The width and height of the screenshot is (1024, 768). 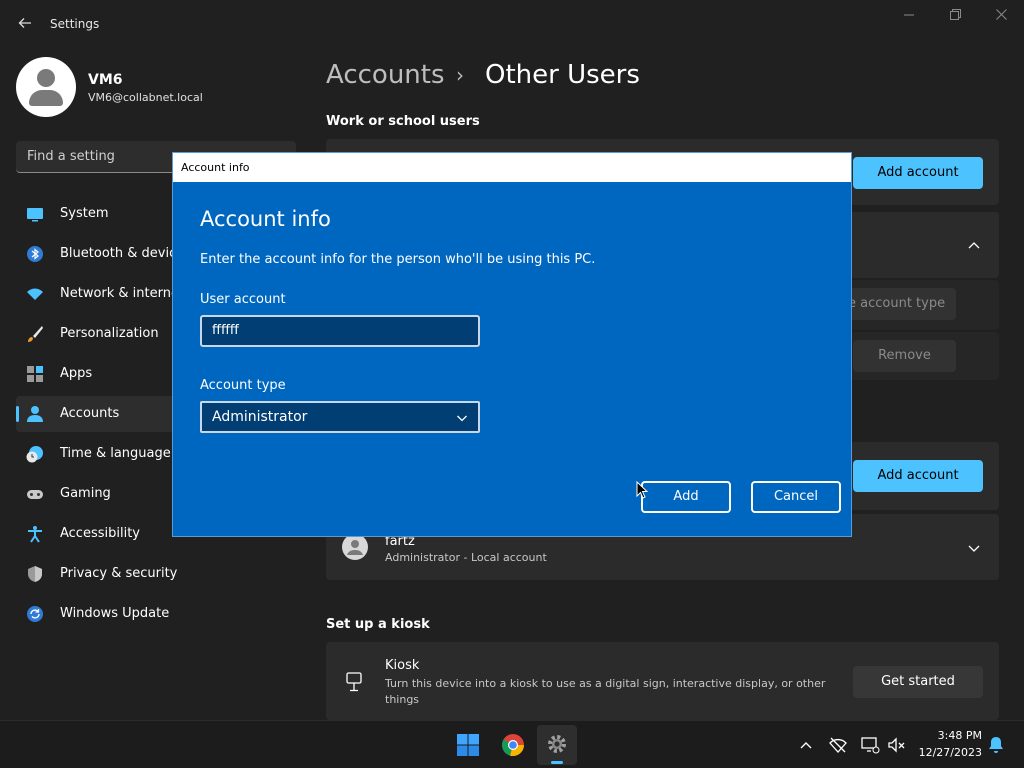 I want to click on kiosk-section-title: Set up a kiosk, so click(x=378, y=624).